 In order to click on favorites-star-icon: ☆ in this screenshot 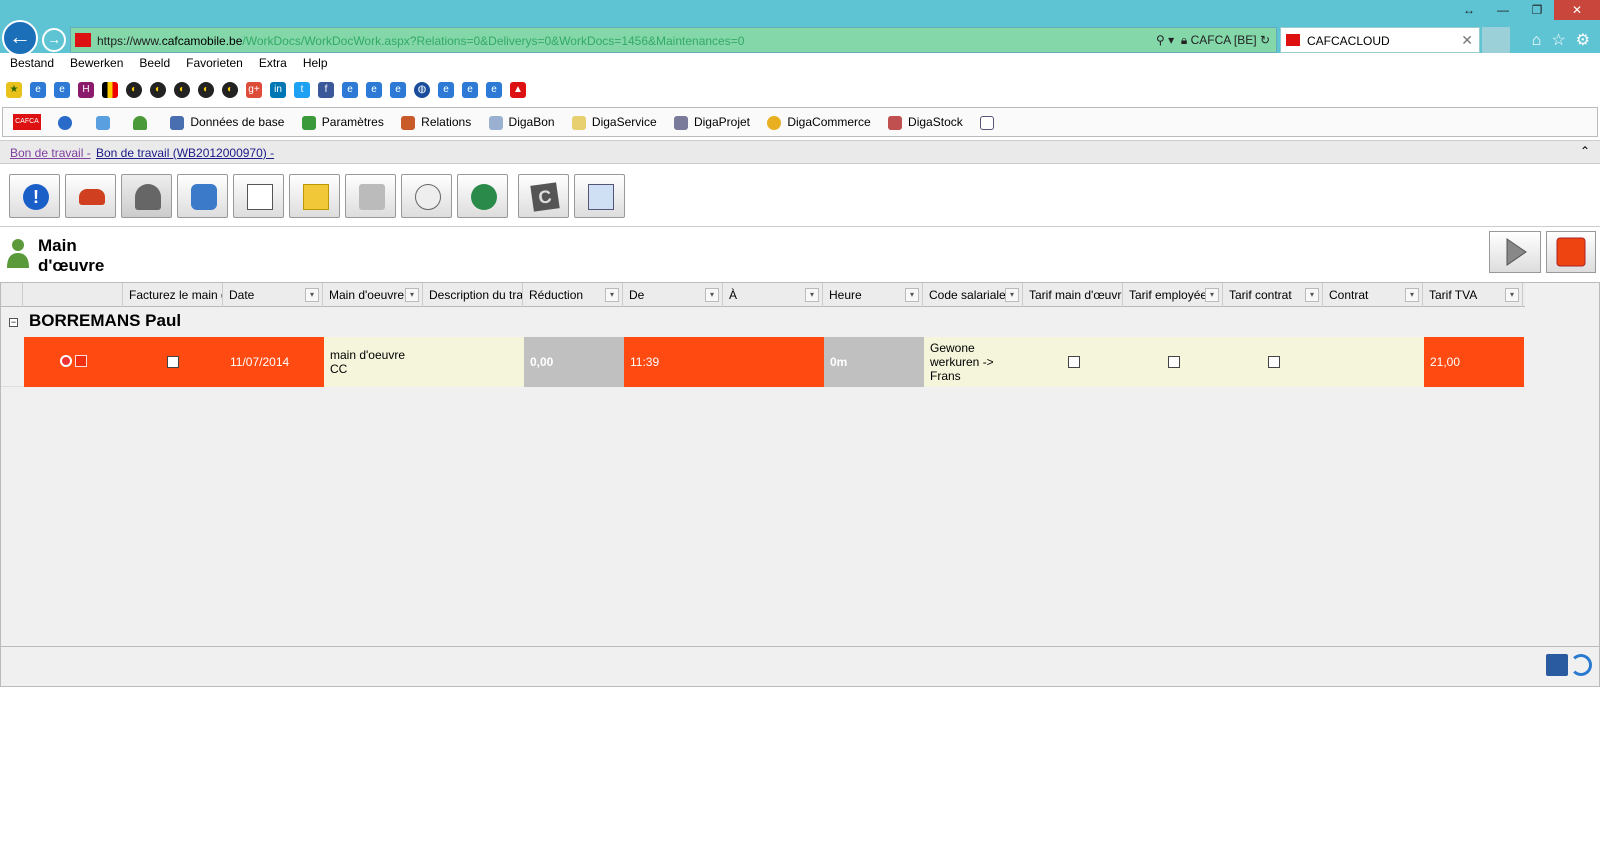, I will do `click(1558, 40)`.